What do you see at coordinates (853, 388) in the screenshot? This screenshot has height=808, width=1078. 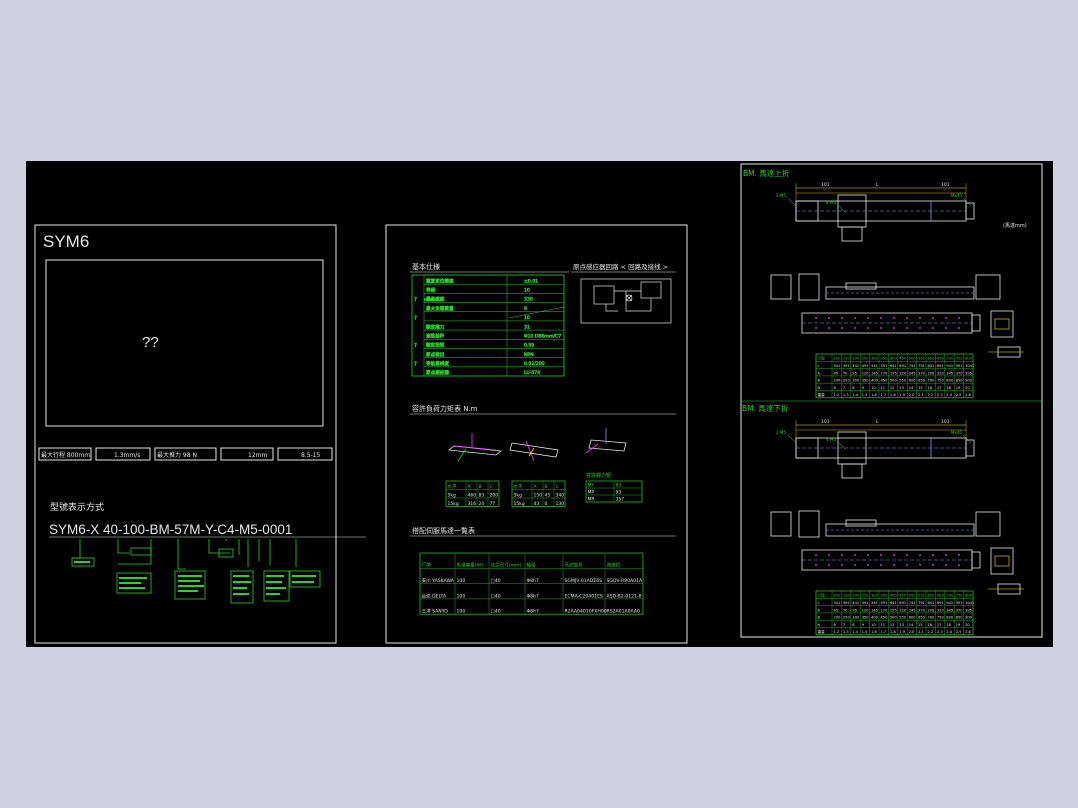 I see `table-cell-text: 8` at bounding box center [853, 388].